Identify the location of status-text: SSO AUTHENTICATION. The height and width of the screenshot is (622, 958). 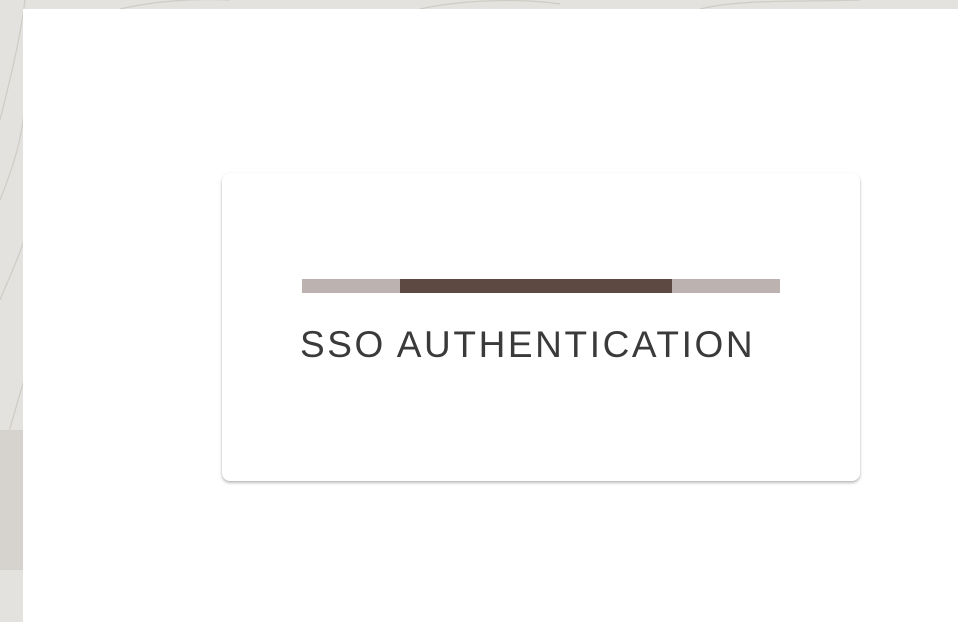
(528, 344).